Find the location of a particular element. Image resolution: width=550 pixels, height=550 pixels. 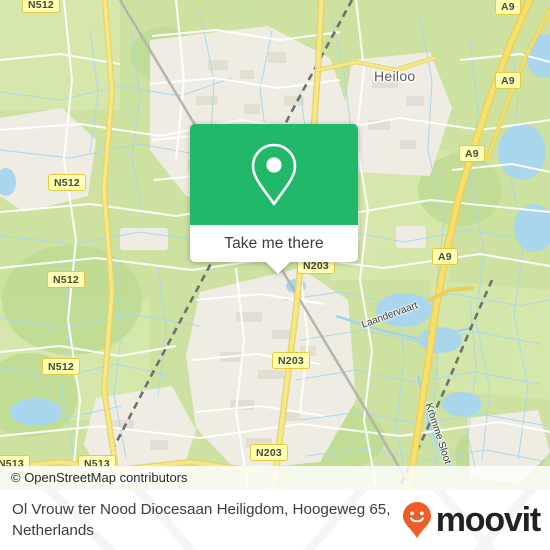

moovit-logo: moovit is located at coordinates (476, 520).